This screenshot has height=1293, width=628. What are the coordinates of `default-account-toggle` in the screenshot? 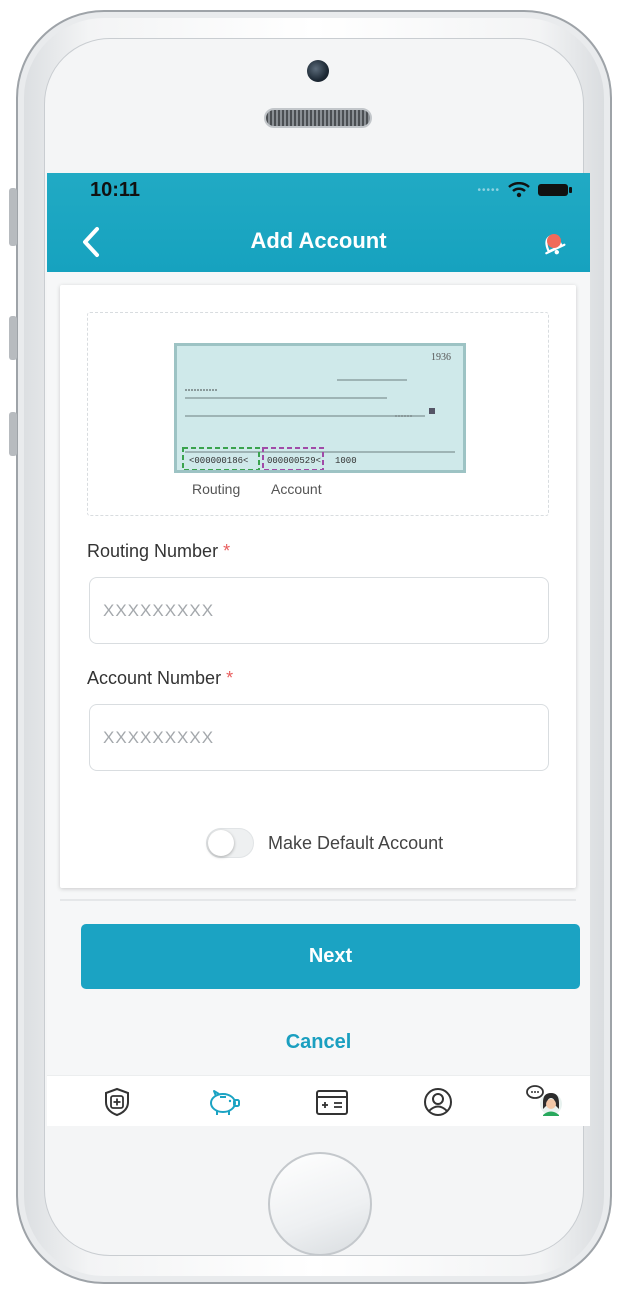 It's located at (230, 843).